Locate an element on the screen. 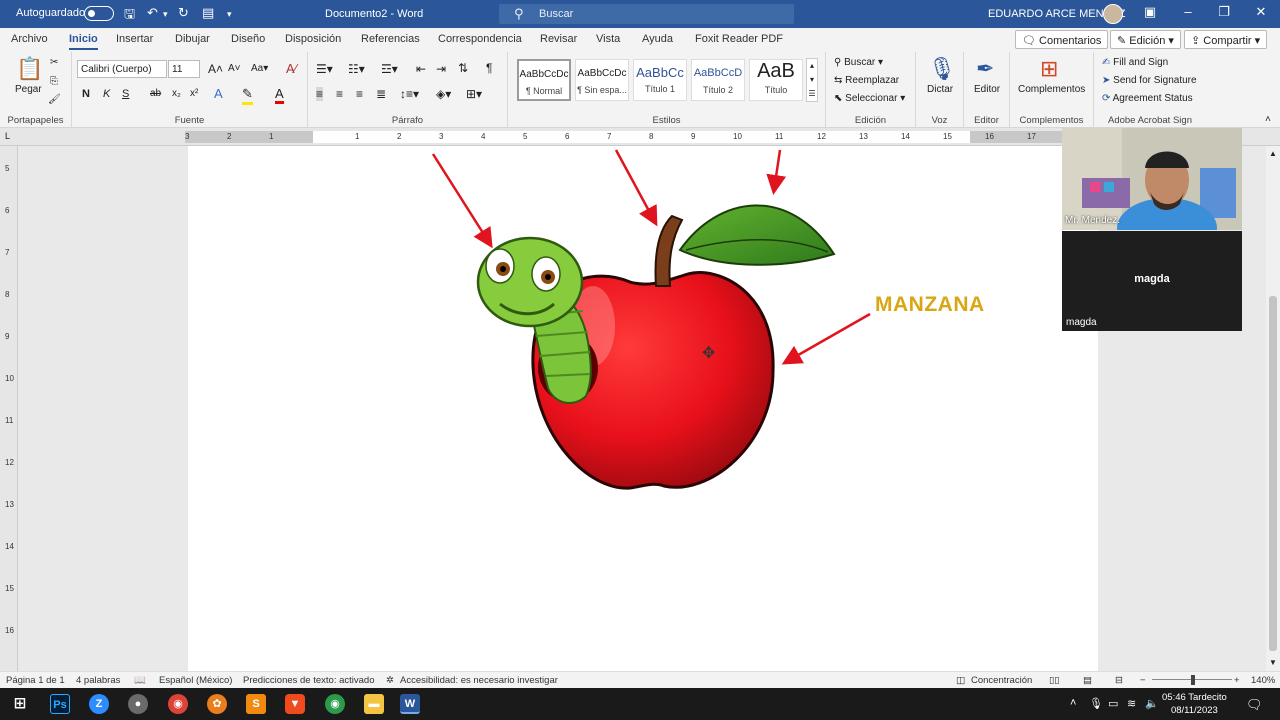  accessibility-status: Accesibilidad: es necesario investigar is located at coordinates (479, 680).